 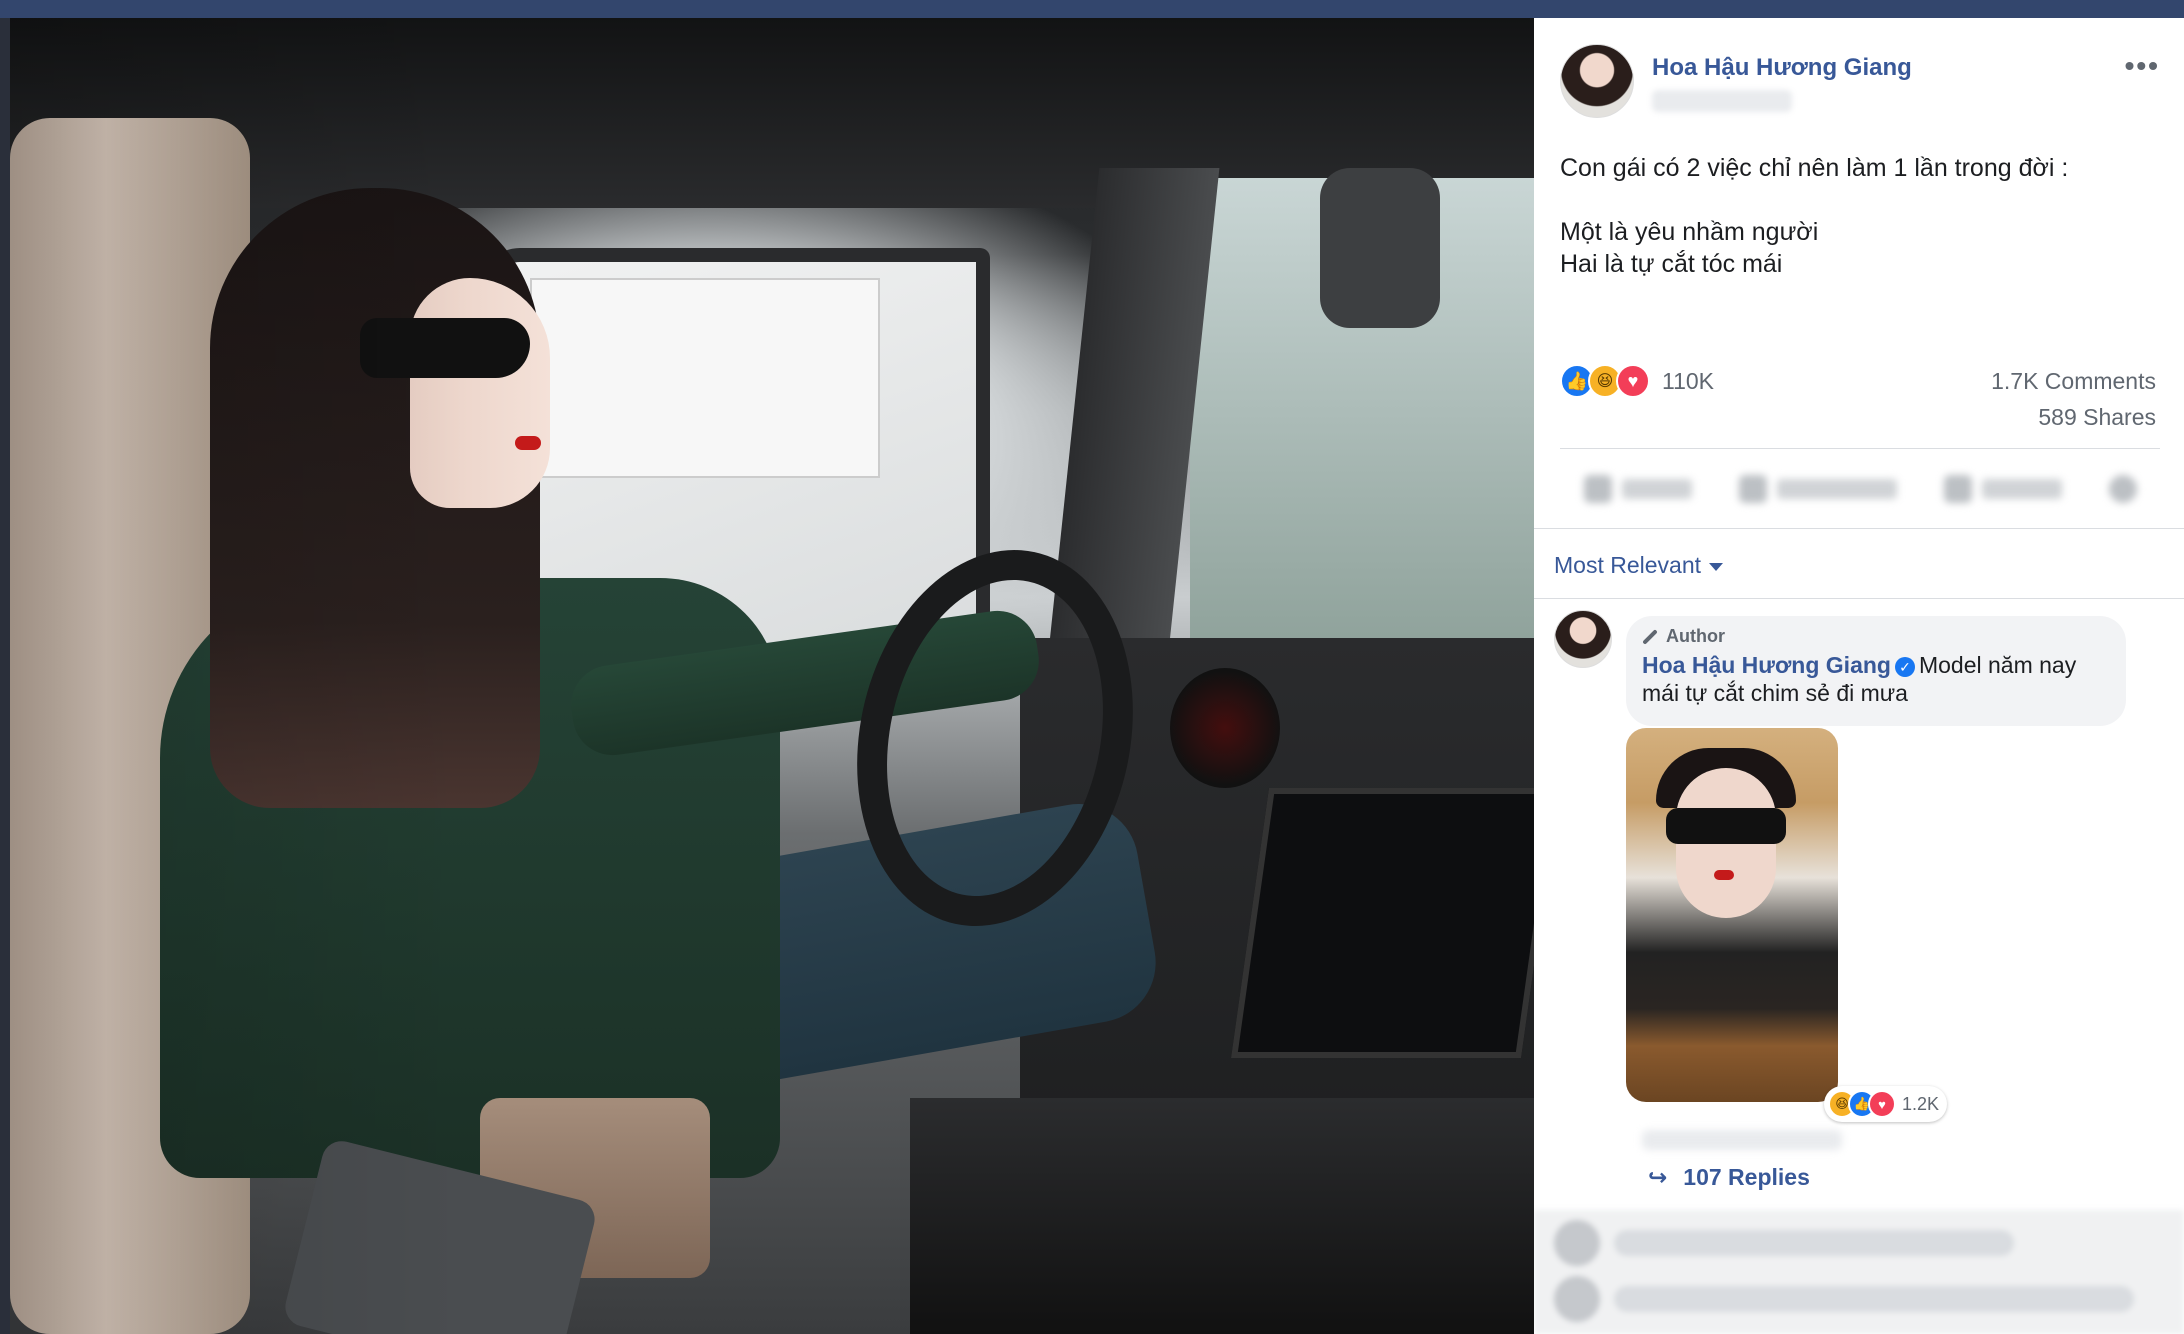 I want to click on reactions-count: 110K, so click(x=1688, y=381).